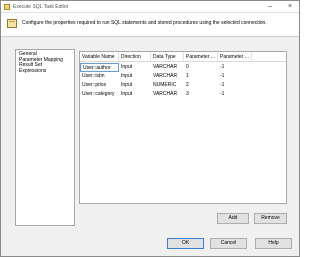 The height and width of the screenshot is (257, 320). I want to click on table-row: User::category Input VARCHAR 3 -1, so click(183, 94).